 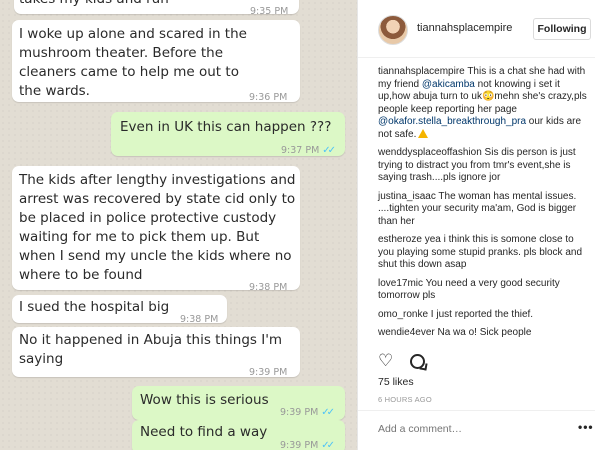 I want to click on post-timestamp: 6 HOURS AGO, so click(x=405, y=399).